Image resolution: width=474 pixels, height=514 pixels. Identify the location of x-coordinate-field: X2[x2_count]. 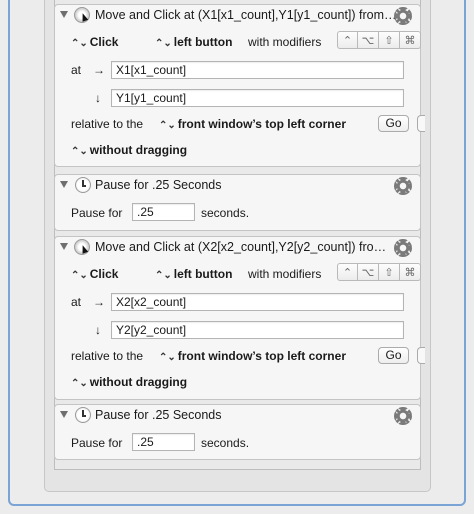
(257, 302).